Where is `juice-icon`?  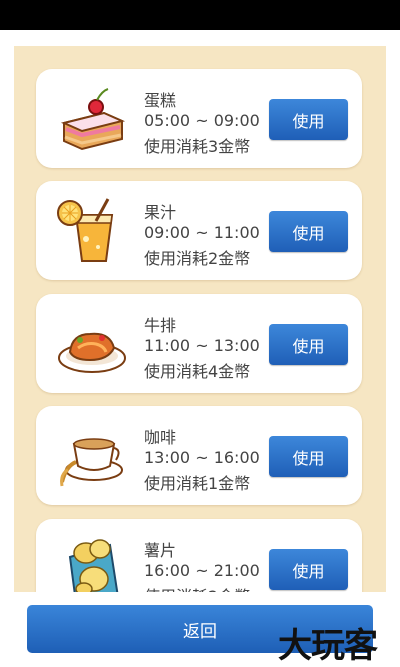
juice-icon is located at coordinates (85, 230).